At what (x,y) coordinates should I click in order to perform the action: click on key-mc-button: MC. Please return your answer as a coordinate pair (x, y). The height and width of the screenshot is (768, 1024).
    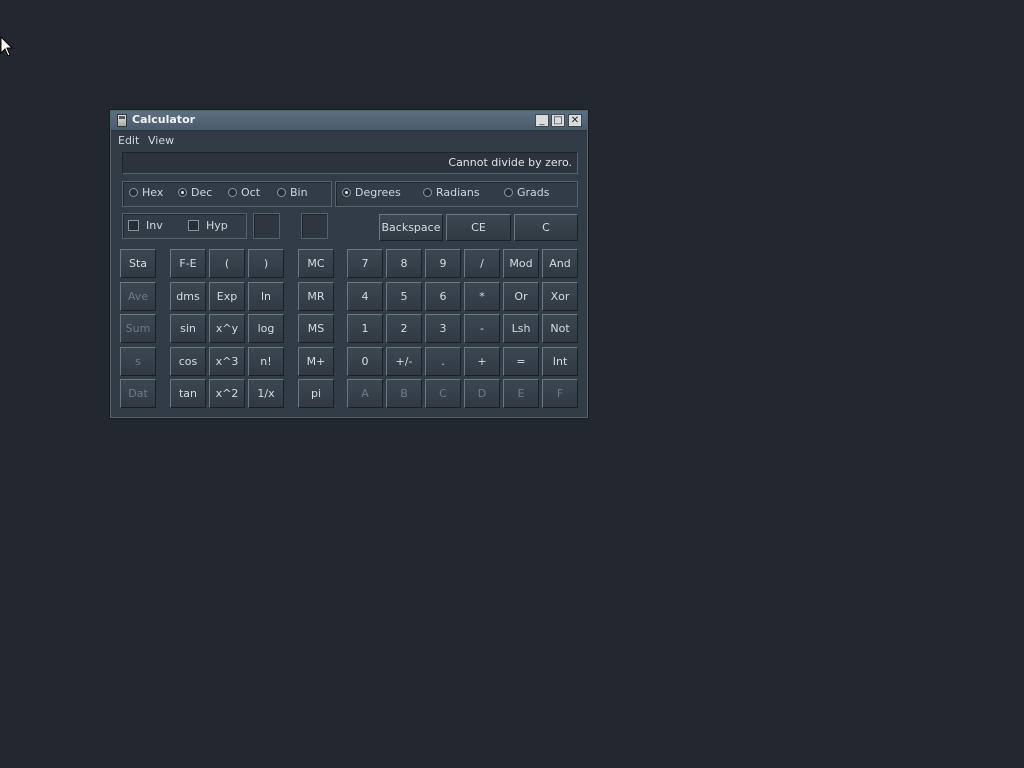
    Looking at the image, I should click on (316, 263).